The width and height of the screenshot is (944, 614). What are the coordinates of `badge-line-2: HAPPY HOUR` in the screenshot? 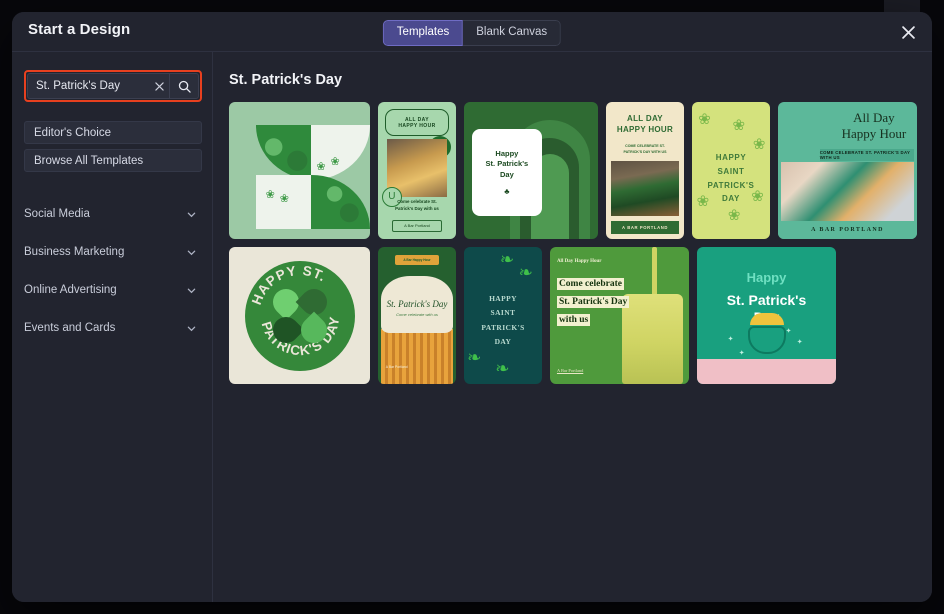 It's located at (417, 125).